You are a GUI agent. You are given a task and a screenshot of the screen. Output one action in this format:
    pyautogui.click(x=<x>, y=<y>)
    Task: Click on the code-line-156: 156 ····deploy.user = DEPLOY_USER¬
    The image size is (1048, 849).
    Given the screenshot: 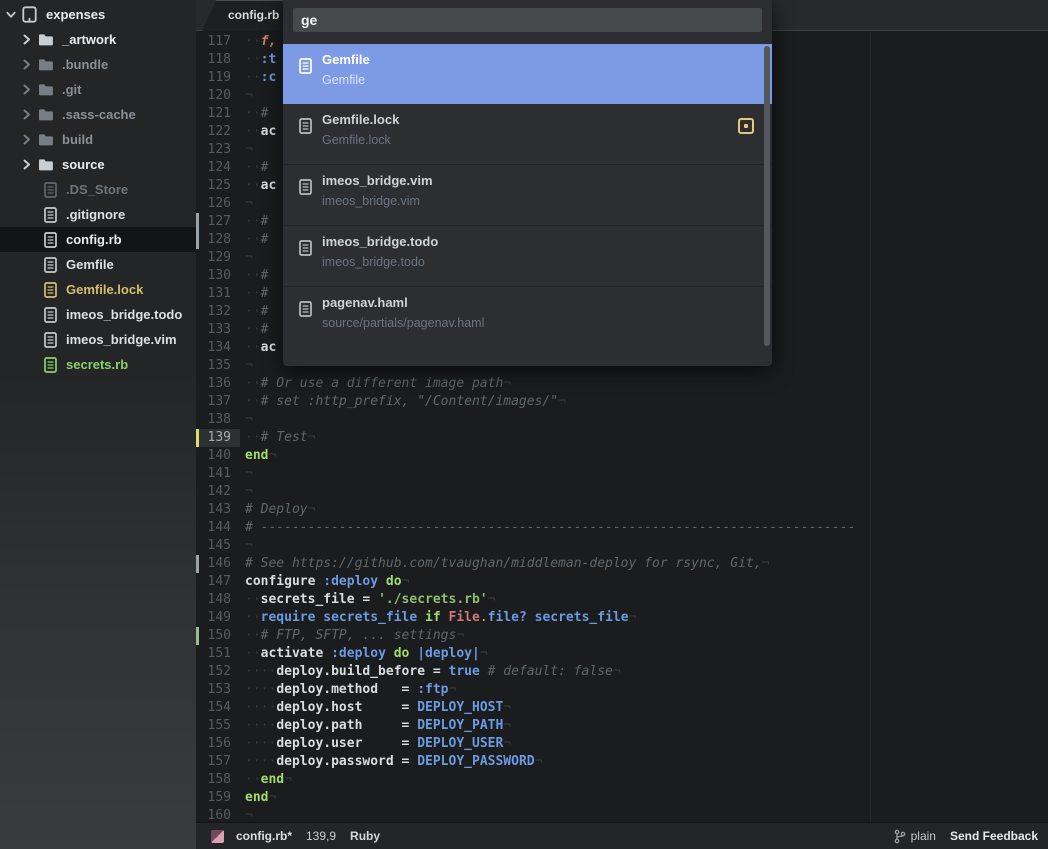 What is the action you would take?
    pyautogui.click(x=622, y=744)
    